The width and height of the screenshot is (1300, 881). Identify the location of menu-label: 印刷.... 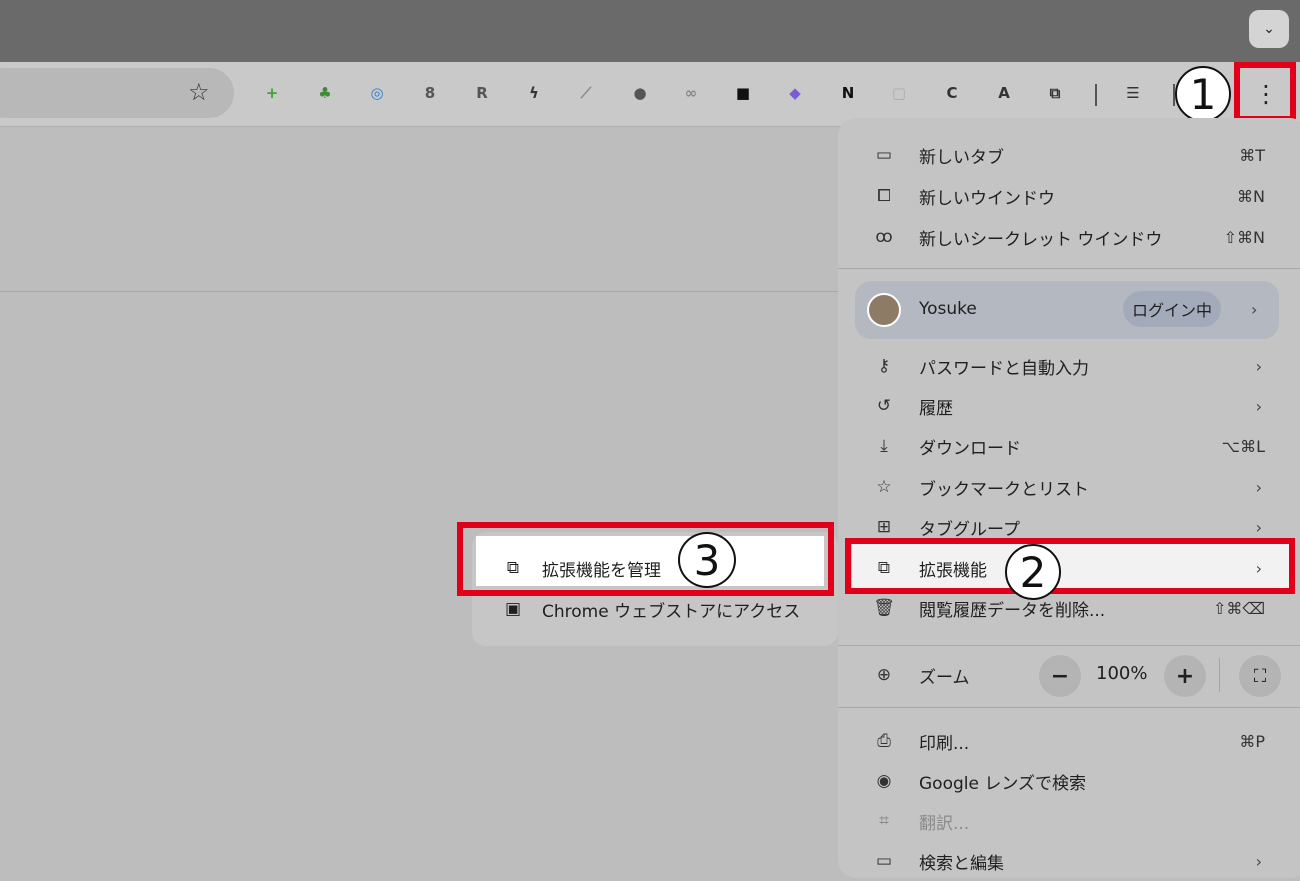
(944, 743).